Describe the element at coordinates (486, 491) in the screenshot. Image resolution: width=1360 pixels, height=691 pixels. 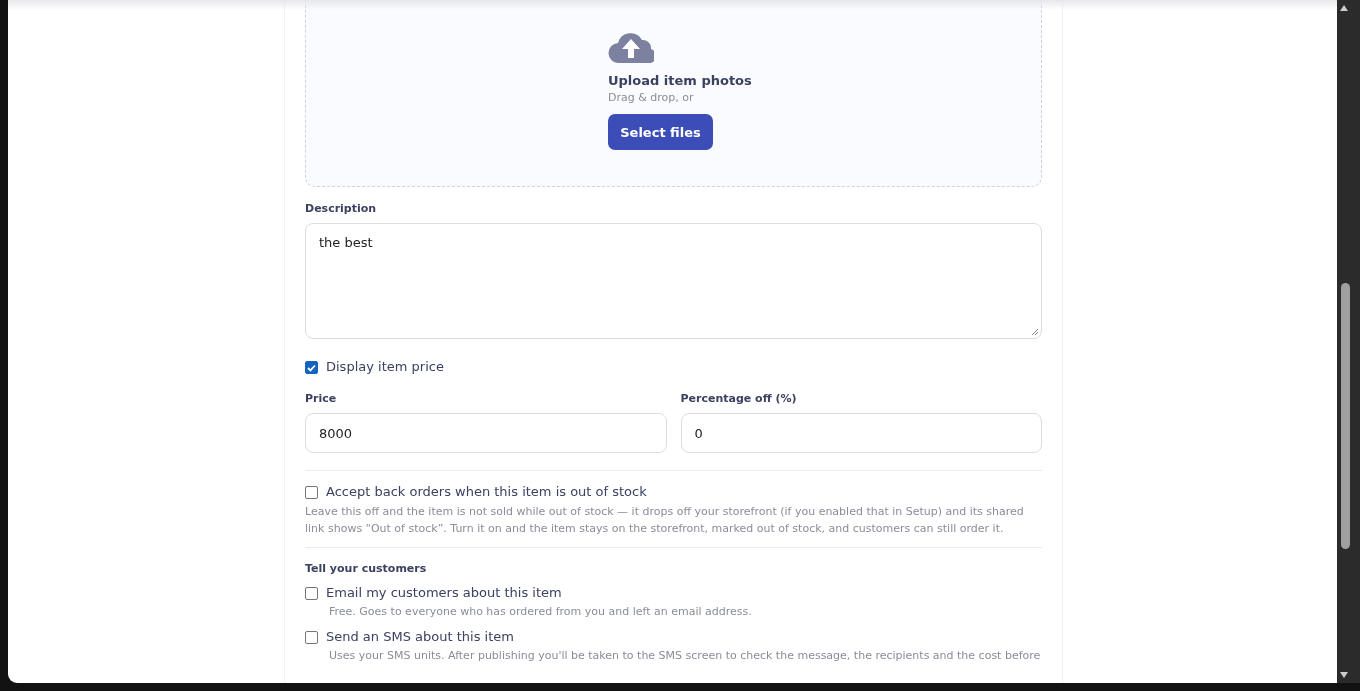
I see `checkbox-label: Accept back orders when this item is out of stock` at that location.